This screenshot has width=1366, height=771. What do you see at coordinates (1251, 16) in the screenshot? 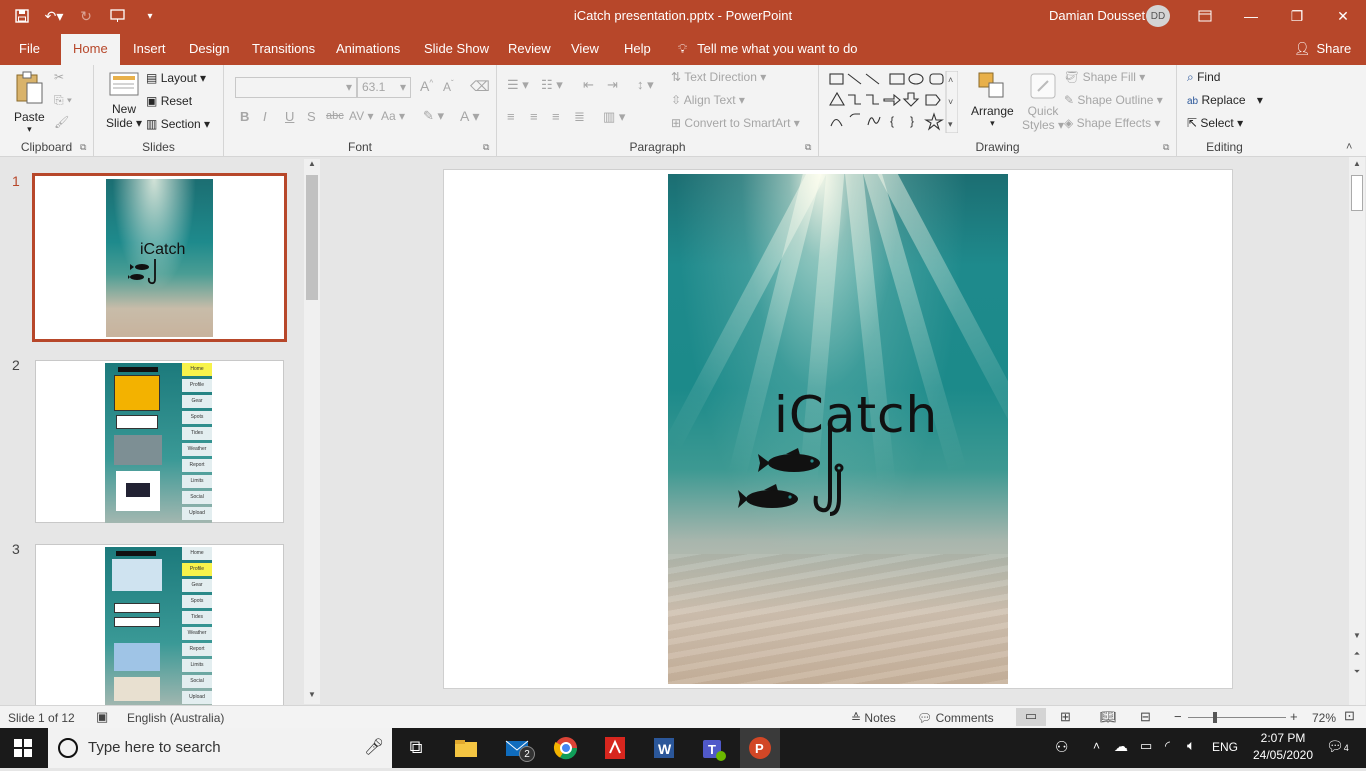
I see `minimize-icon: —` at bounding box center [1251, 16].